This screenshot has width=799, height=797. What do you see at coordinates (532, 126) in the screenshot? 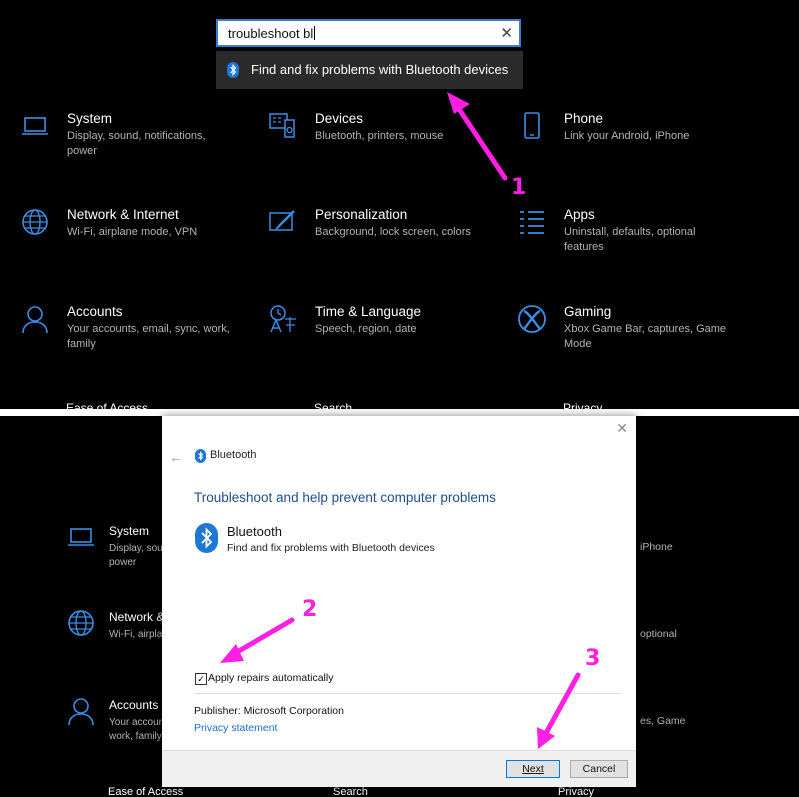
I see `phone-icon` at bounding box center [532, 126].